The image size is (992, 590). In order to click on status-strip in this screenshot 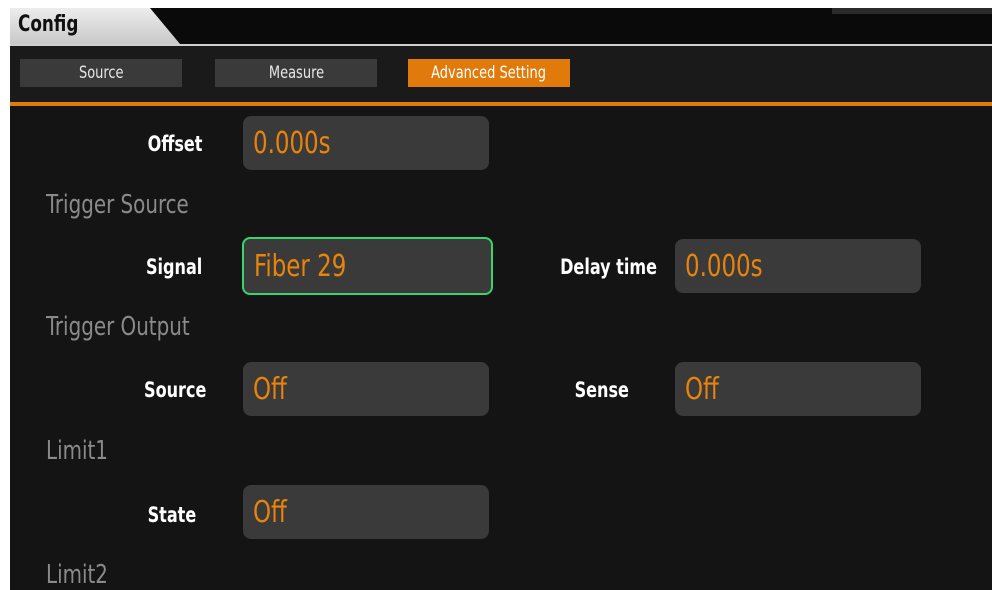, I will do `click(912, 11)`.